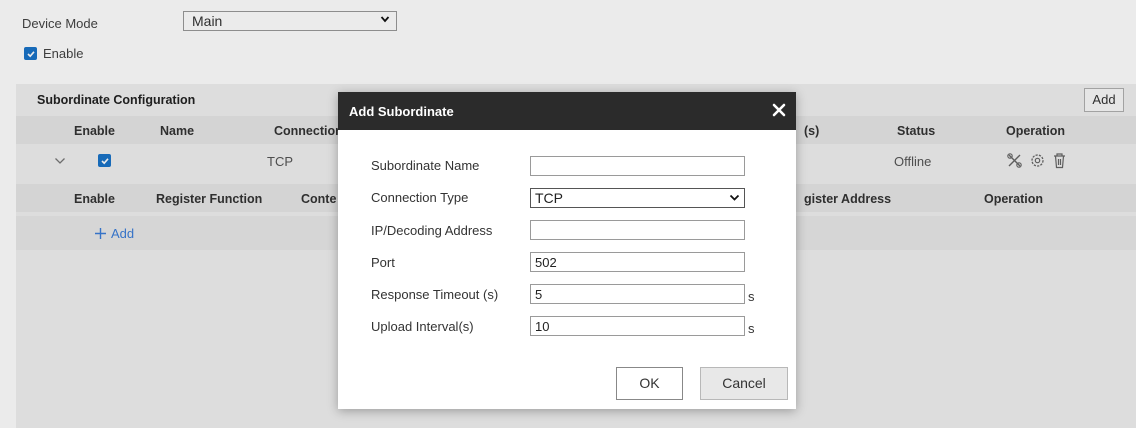 The height and width of the screenshot is (428, 1136). What do you see at coordinates (637, 294) in the screenshot?
I see `response-timeout-input` at bounding box center [637, 294].